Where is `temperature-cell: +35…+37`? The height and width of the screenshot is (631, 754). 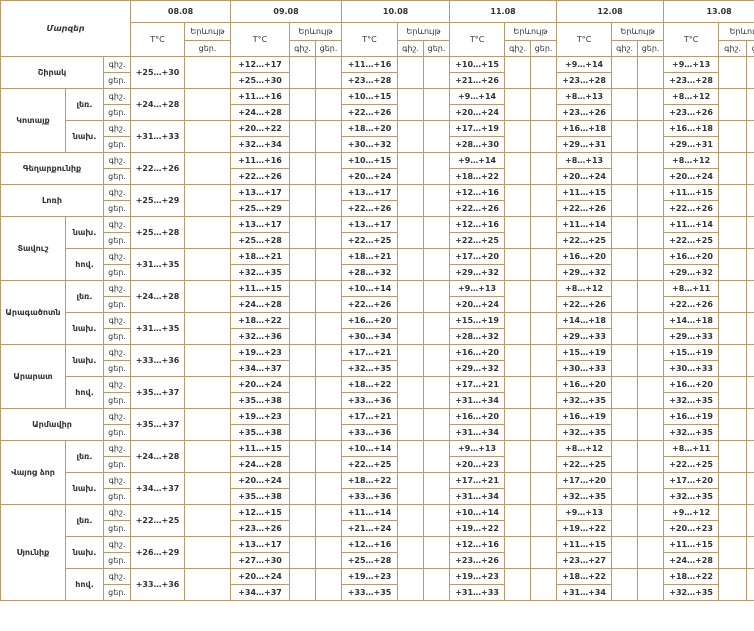 temperature-cell: +35…+37 is located at coordinates (158, 392).